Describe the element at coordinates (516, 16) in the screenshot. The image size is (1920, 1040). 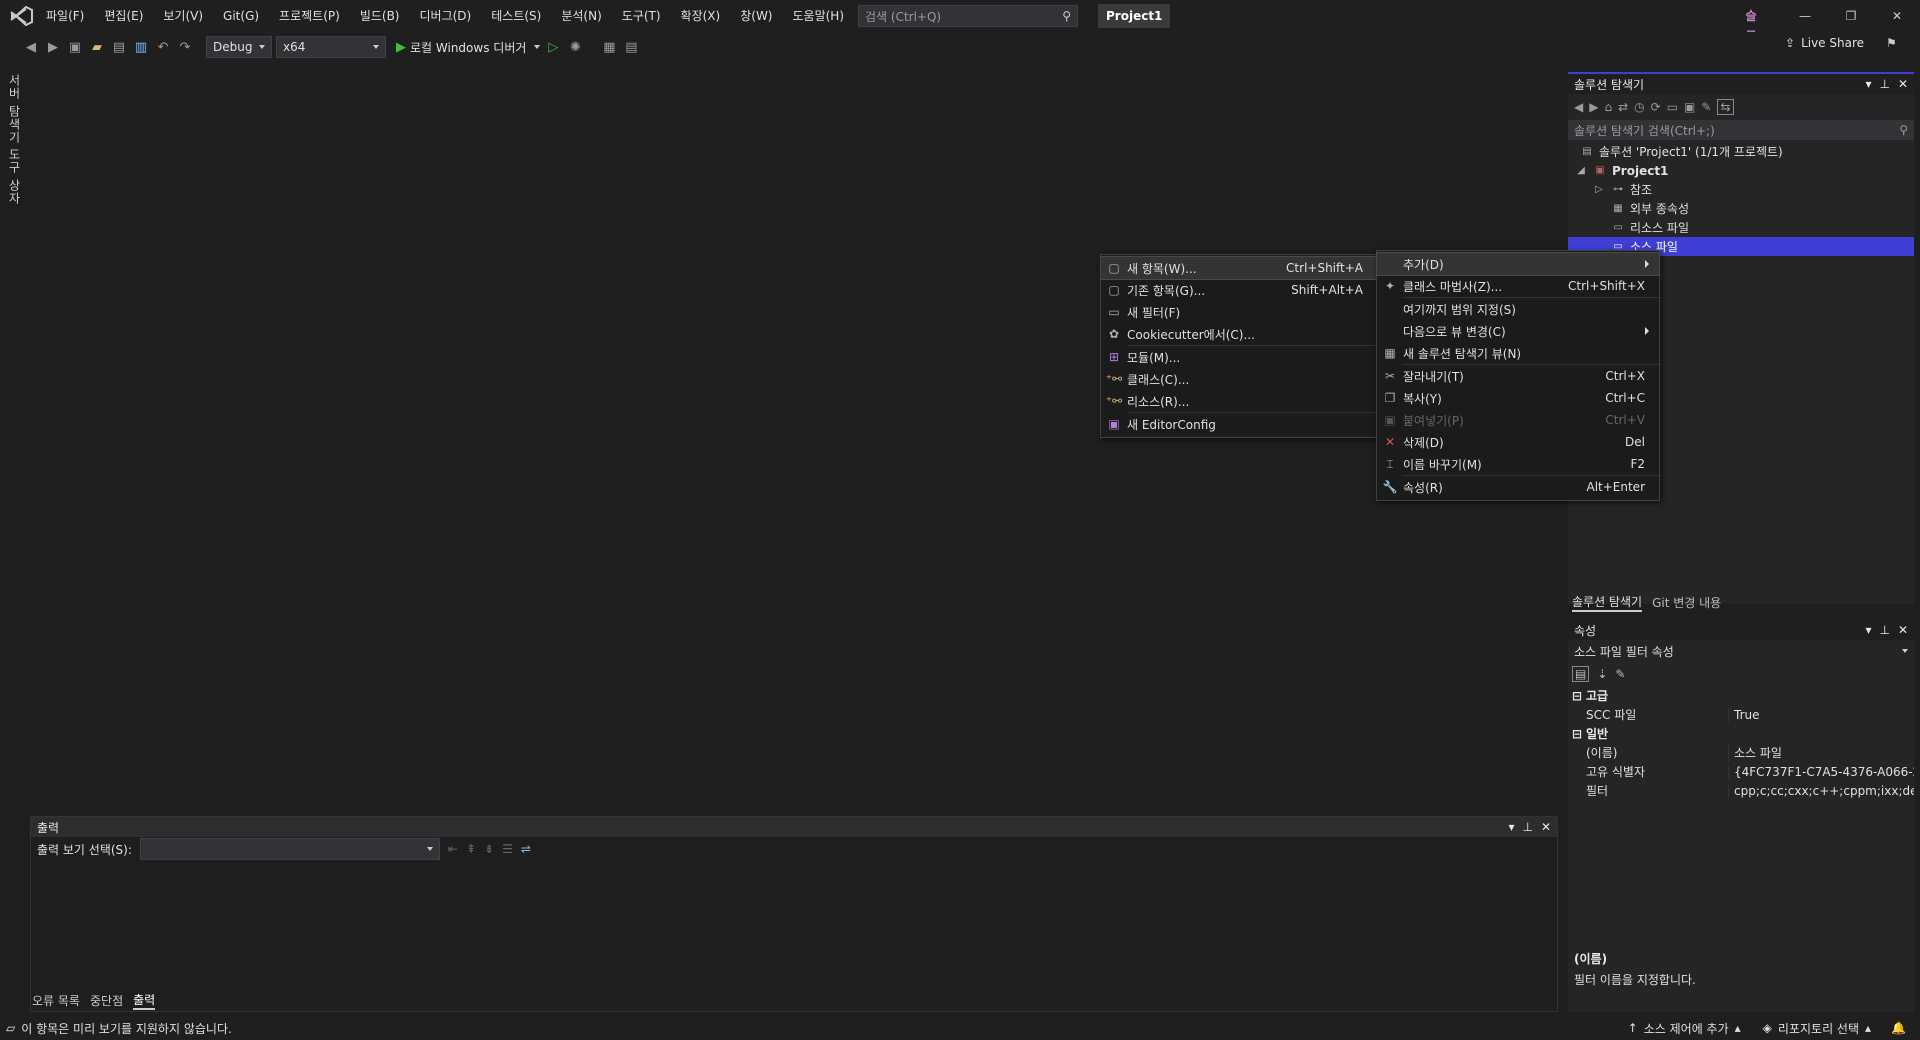
I see `menu-test: 테스트(S)` at that location.